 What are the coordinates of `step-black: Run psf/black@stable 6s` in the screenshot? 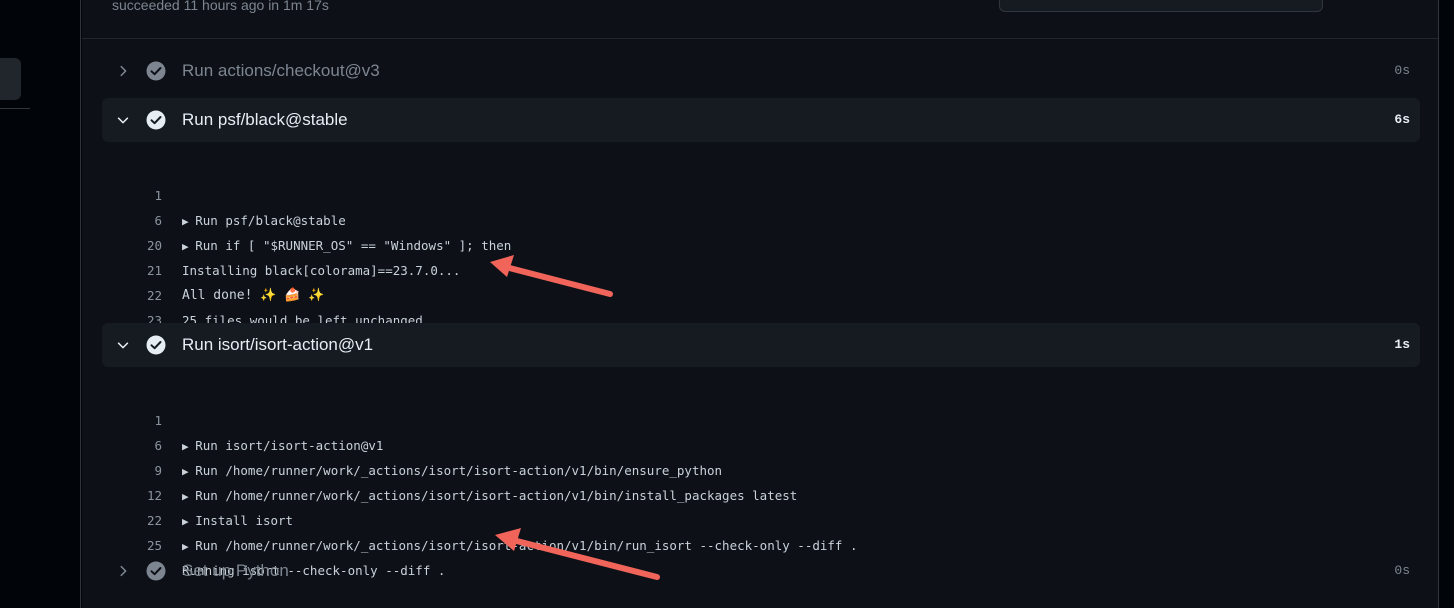 It's located at (761, 120).